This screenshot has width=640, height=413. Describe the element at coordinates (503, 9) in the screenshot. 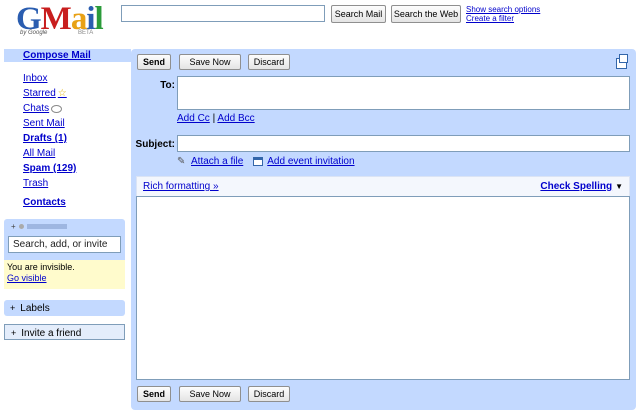

I see `show-search-options-link: Show search options` at that location.